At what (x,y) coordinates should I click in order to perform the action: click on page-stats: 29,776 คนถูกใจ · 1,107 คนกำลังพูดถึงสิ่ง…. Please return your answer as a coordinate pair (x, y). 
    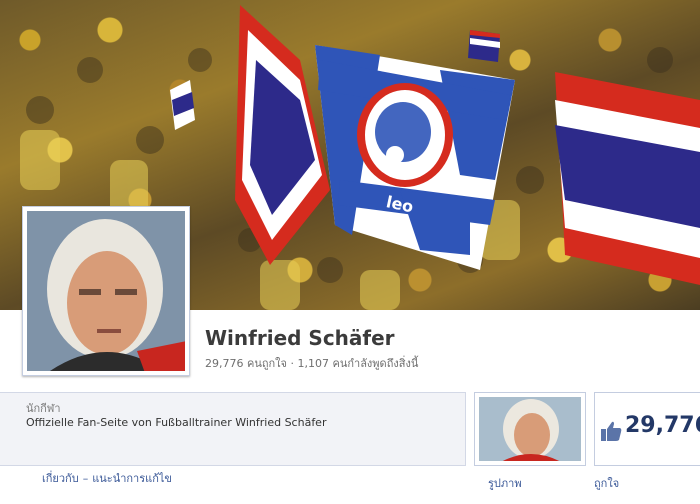
    Looking at the image, I should click on (312, 363).